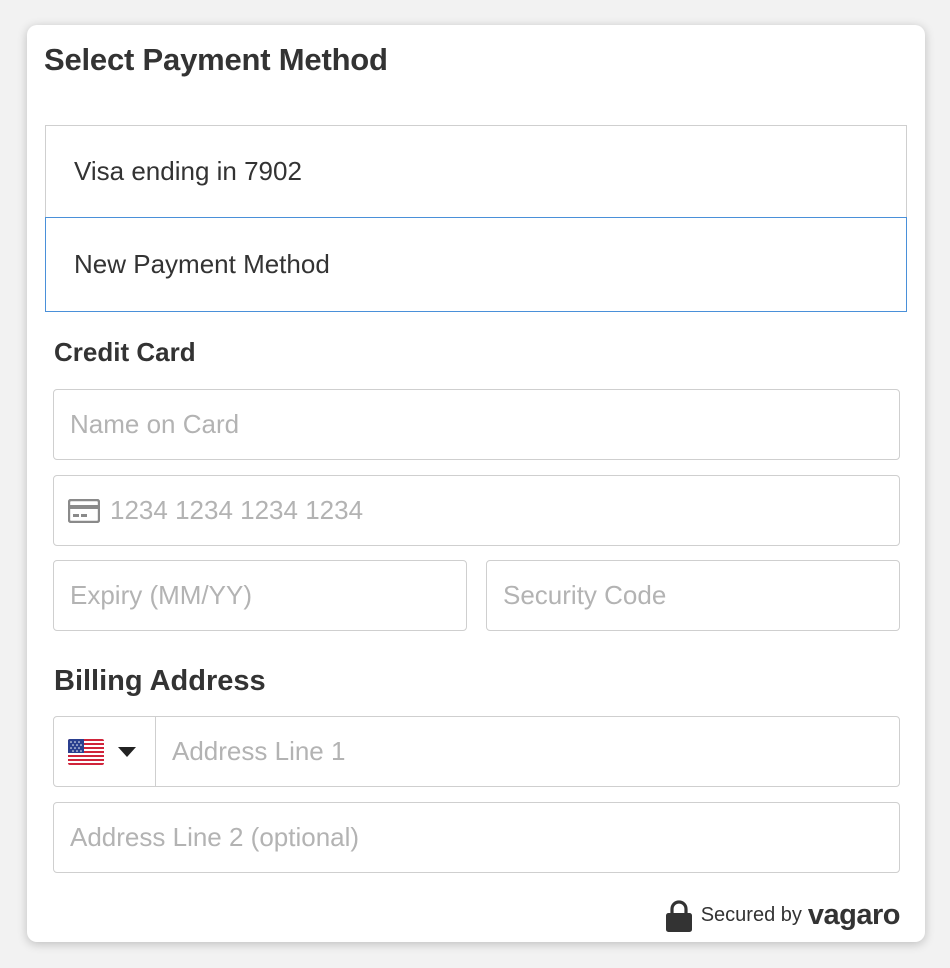 Image resolution: width=950 pixels, height=968 pixels. I want to click on name-on-card-field, so click(476, 424).